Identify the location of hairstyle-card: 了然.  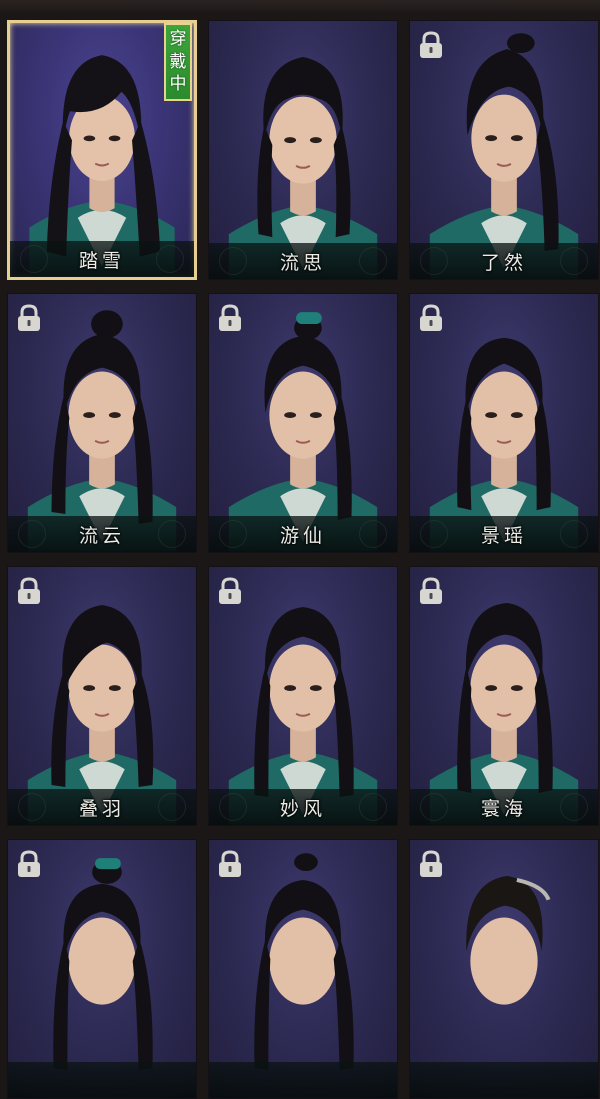
(504, 150).